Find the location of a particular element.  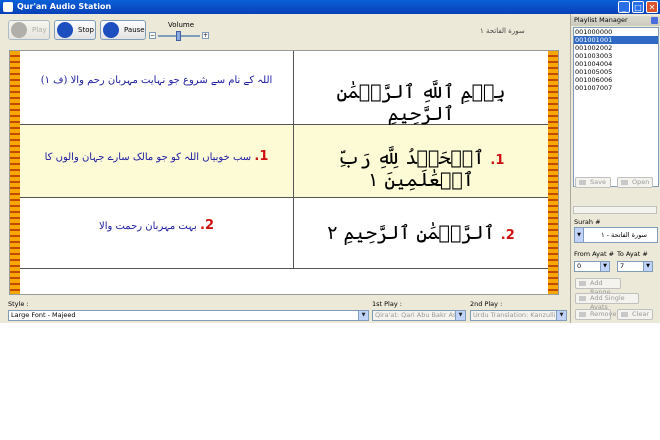

arabic-cell: بِسۡمِ ٱللَّهِ ٱلرَّحۡمَٰنِ ٱلرَّحِيمِ is located at coordinates (421, 88).